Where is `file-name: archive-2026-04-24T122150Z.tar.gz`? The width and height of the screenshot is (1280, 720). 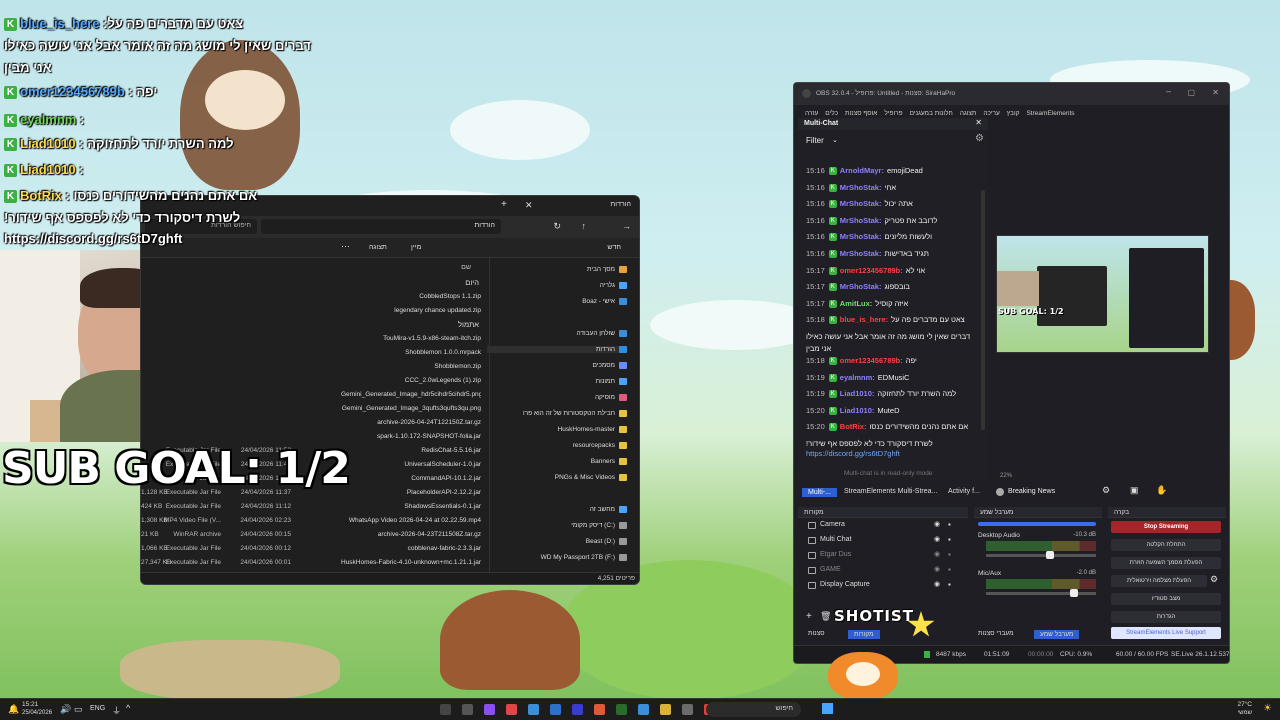 file-name: archive-2026-04-24T122150Z.tar.gz is located at coordinates (429, 422).